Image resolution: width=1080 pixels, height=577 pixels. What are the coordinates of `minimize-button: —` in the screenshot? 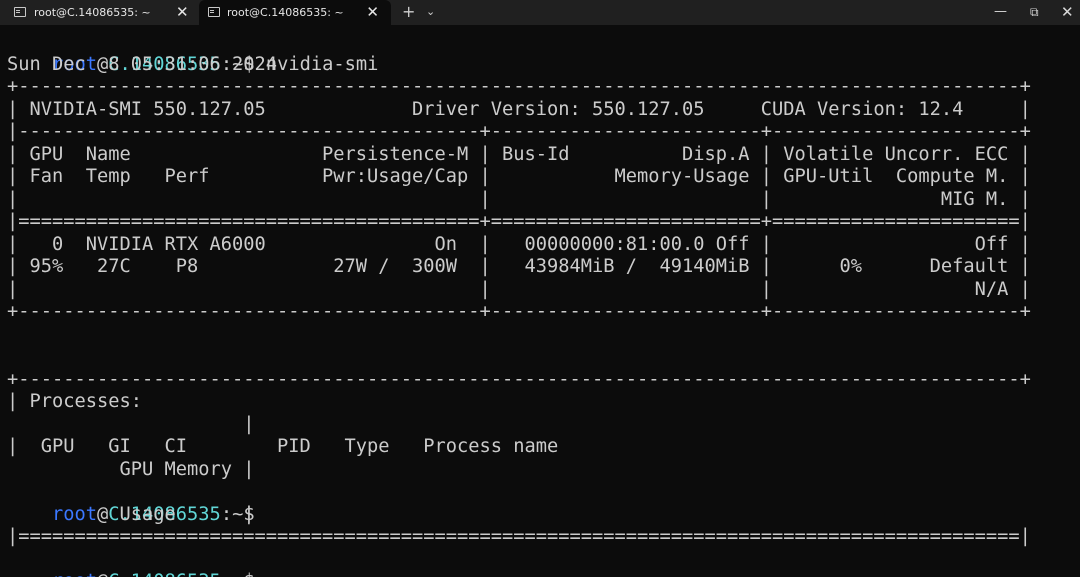 It's located at (1000, 12).